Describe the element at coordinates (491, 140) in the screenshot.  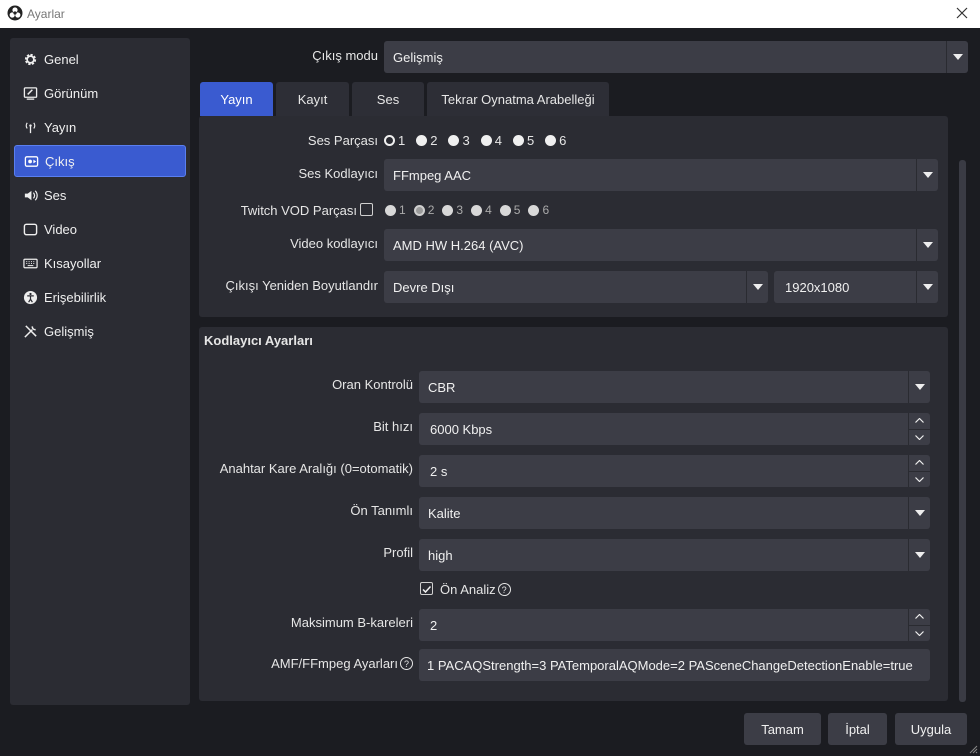
I see `audio-track-radio-4: 4` at that location.